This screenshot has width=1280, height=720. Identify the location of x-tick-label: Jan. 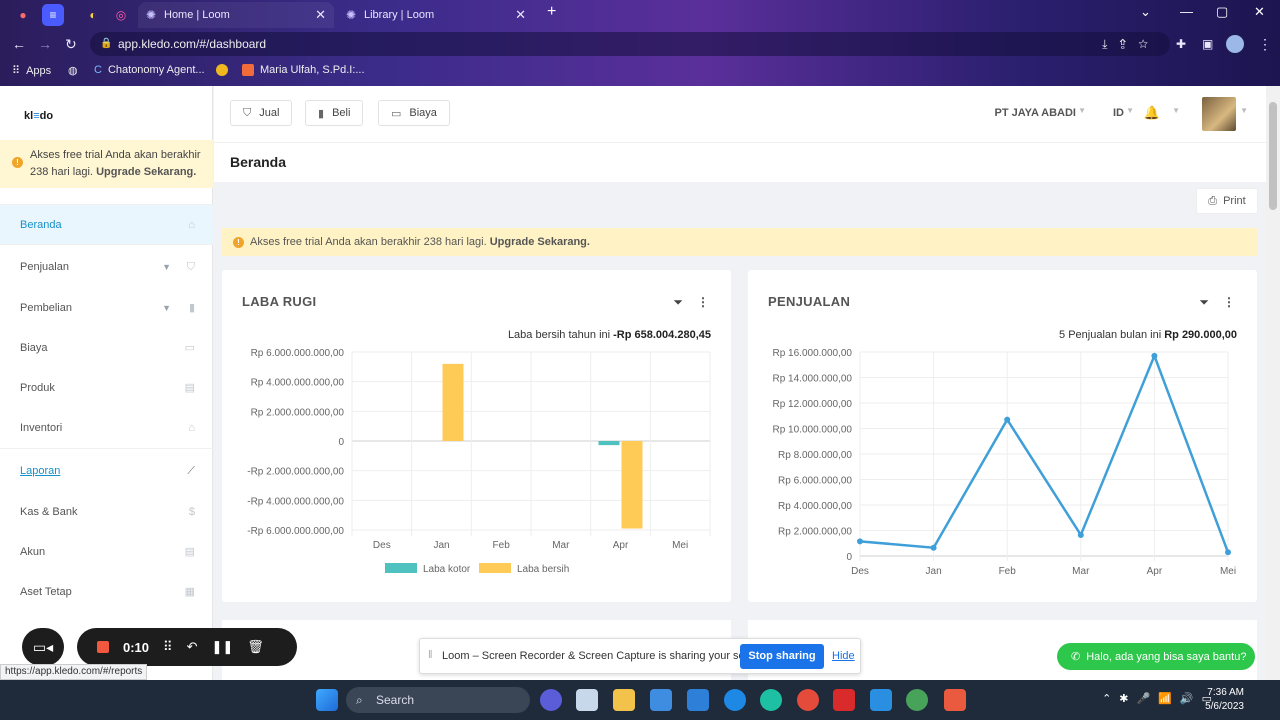
(934, 571).